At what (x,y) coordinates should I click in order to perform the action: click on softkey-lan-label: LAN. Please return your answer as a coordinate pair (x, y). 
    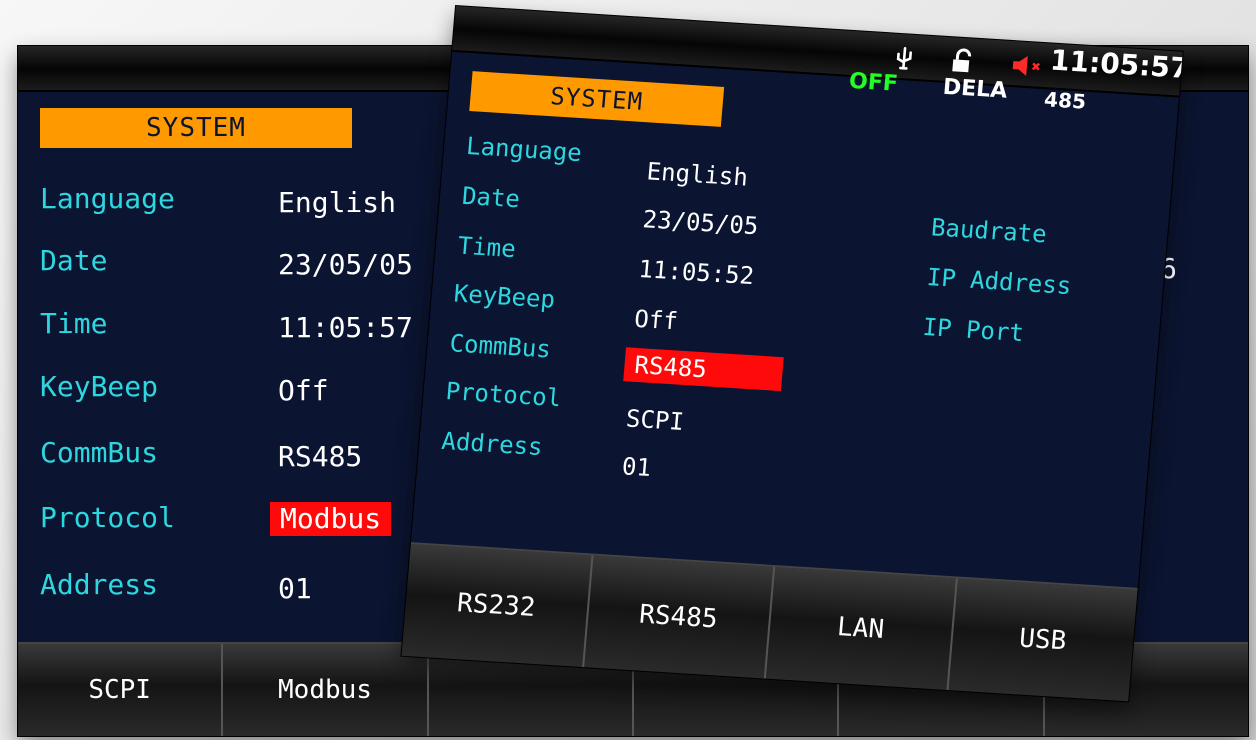
    Looking at the image, I should click on (860, 628).